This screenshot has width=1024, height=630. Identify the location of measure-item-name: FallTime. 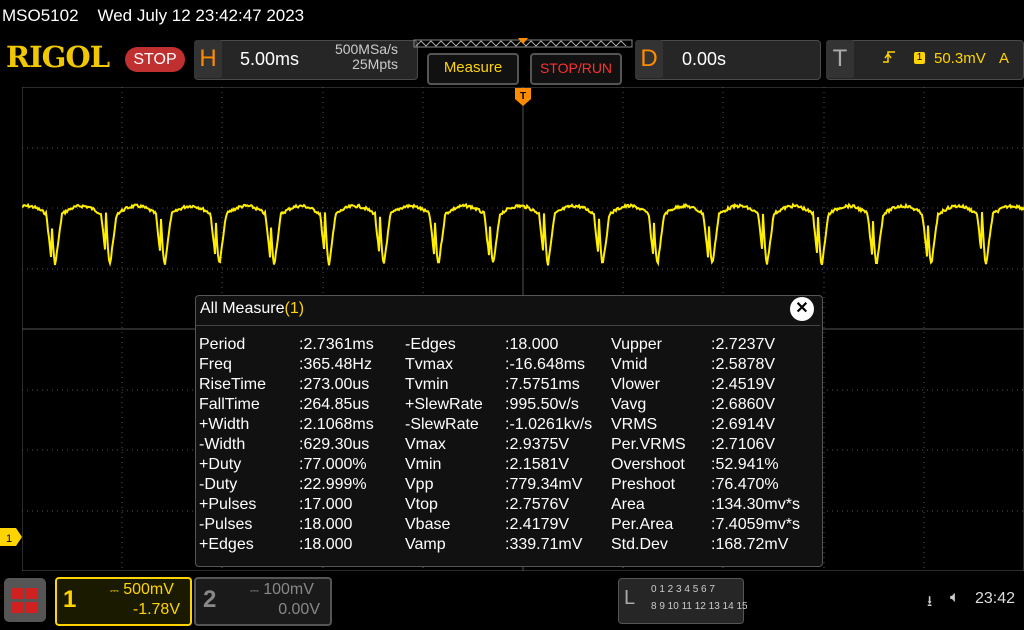
(229, 404).